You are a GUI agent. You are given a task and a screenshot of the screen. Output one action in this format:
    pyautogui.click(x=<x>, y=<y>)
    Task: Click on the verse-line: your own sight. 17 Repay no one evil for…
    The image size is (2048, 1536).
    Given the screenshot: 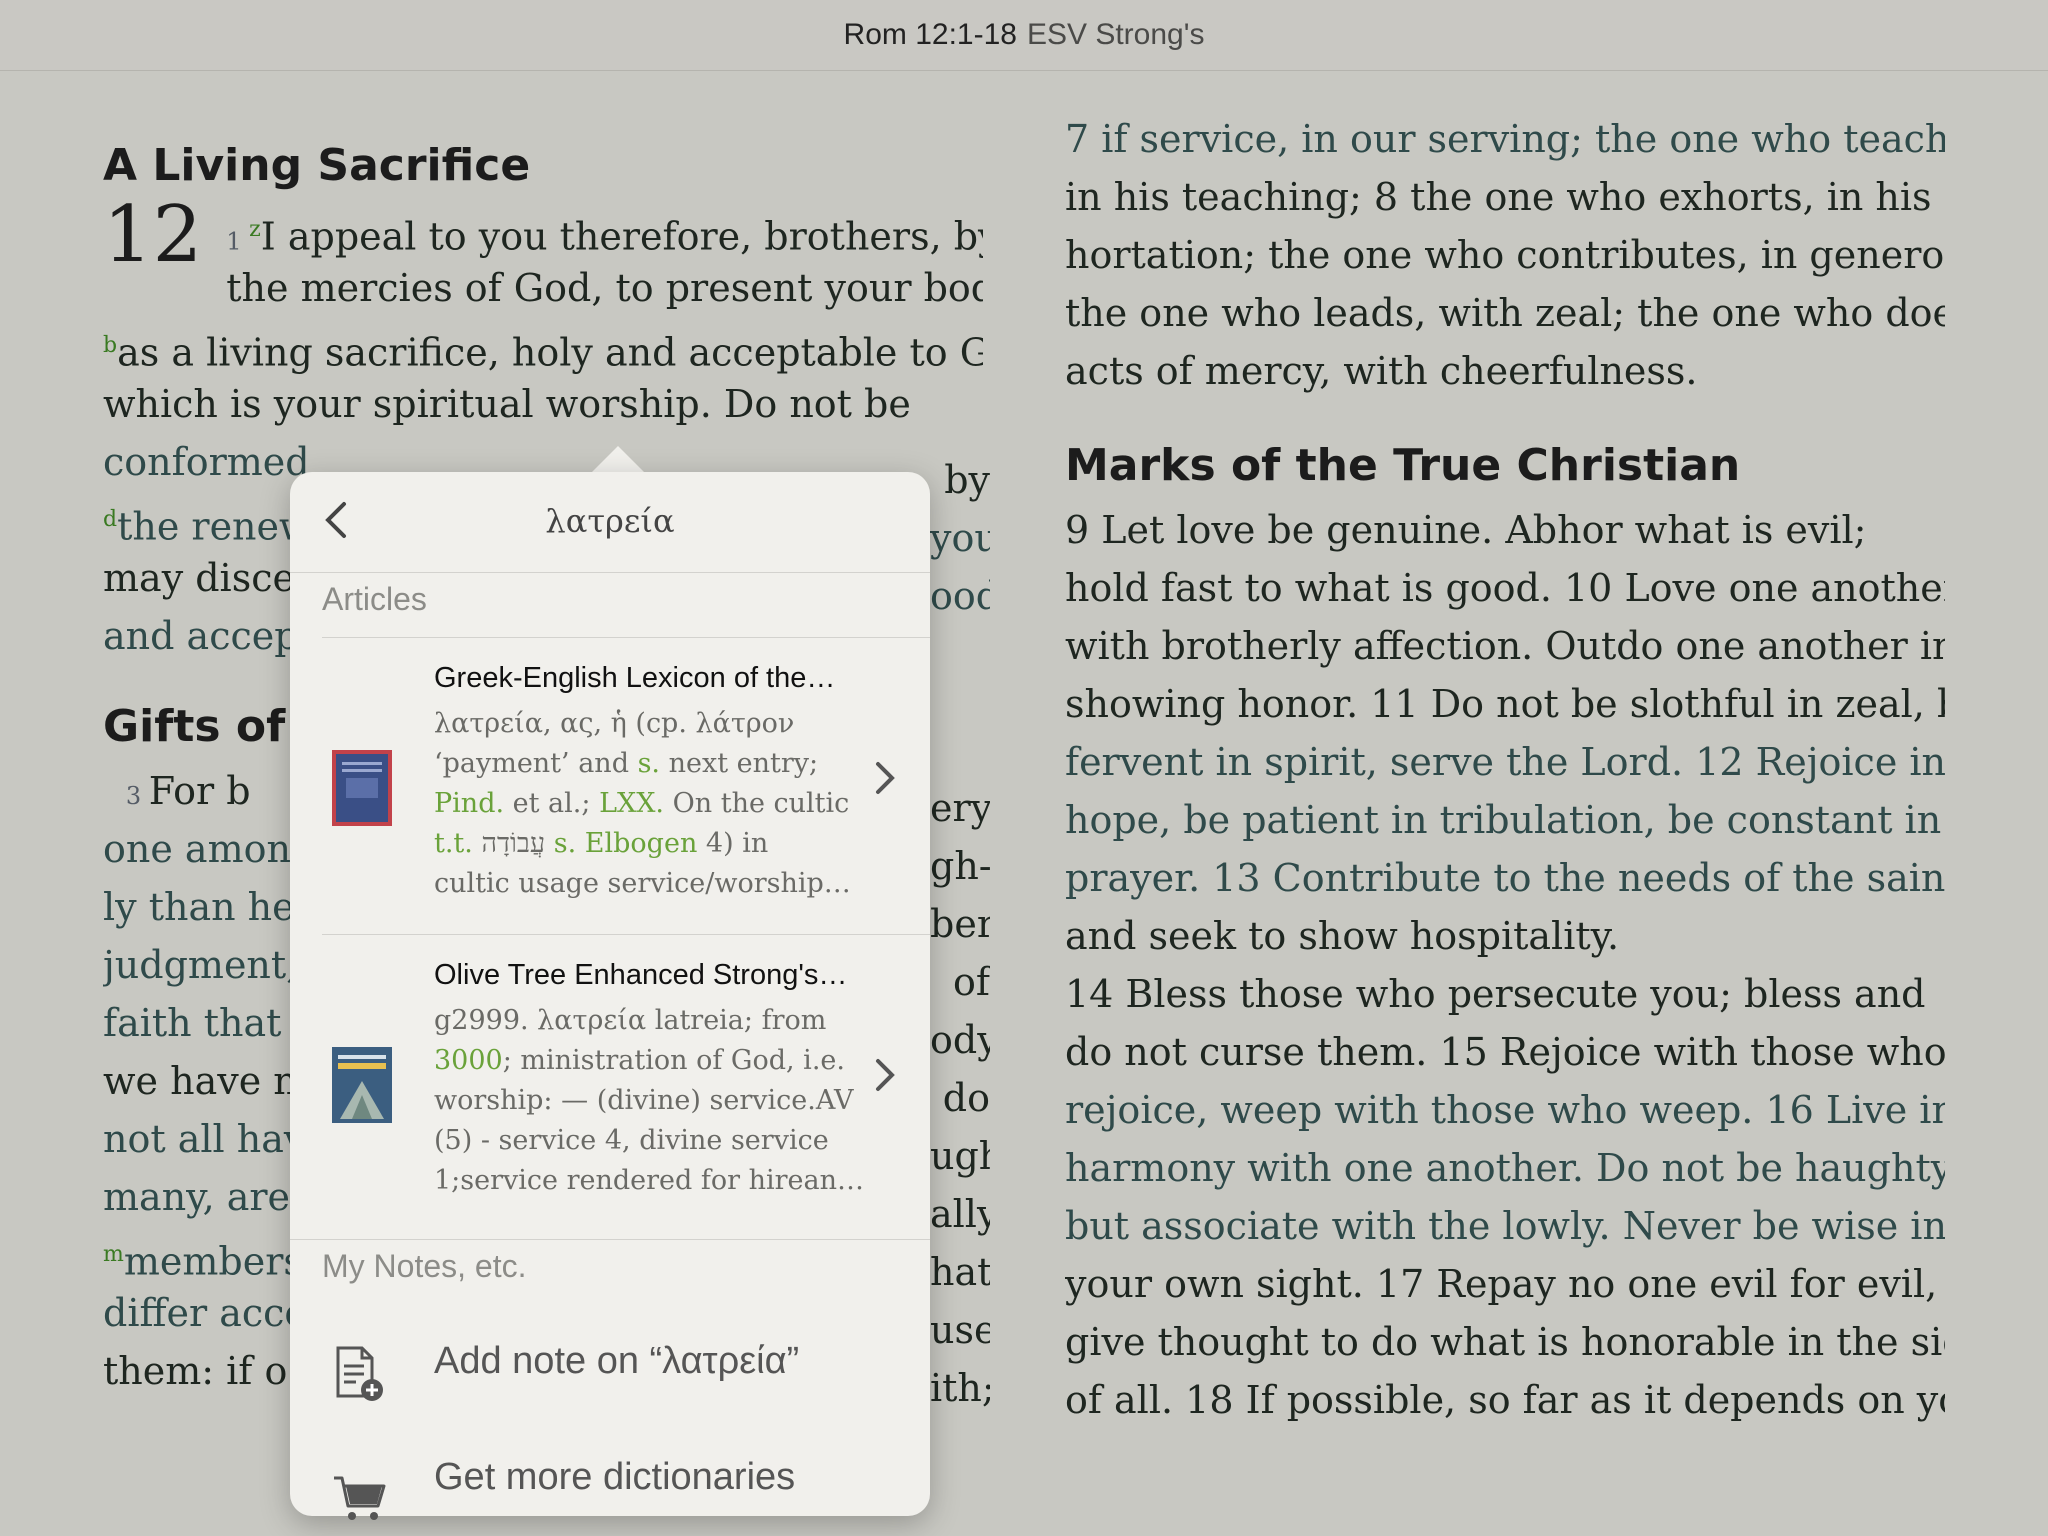 What is the action you would take?
    pyautogui.click(x=1505, y=1284)
    